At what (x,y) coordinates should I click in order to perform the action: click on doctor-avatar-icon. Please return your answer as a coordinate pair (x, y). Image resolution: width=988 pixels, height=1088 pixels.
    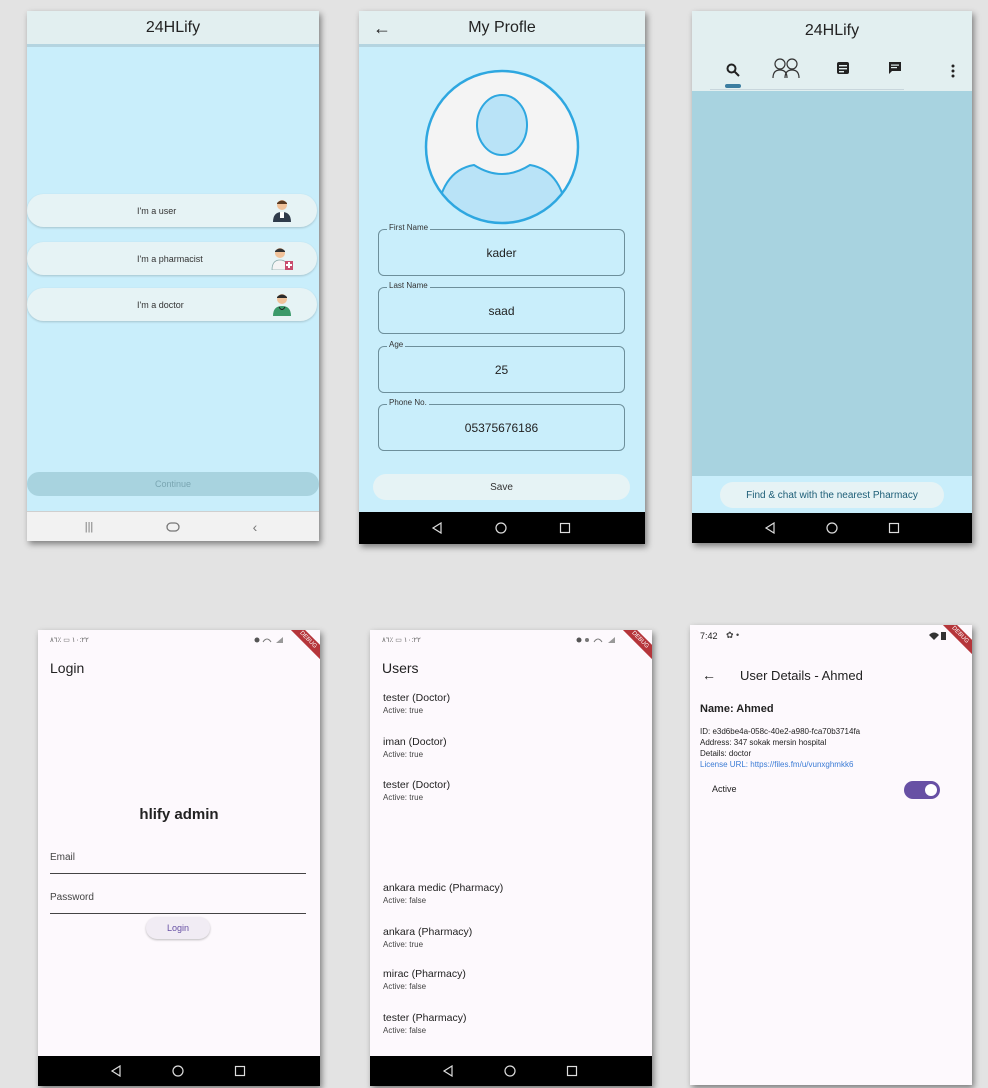
    Looking at the image, I should click on (282, 305).